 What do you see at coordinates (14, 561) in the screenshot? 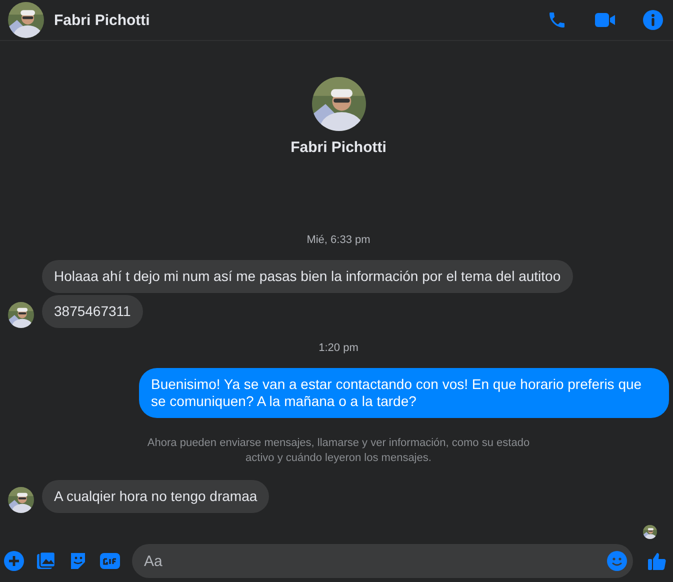
I see `plus-icon` at bounding box center [14, 561].